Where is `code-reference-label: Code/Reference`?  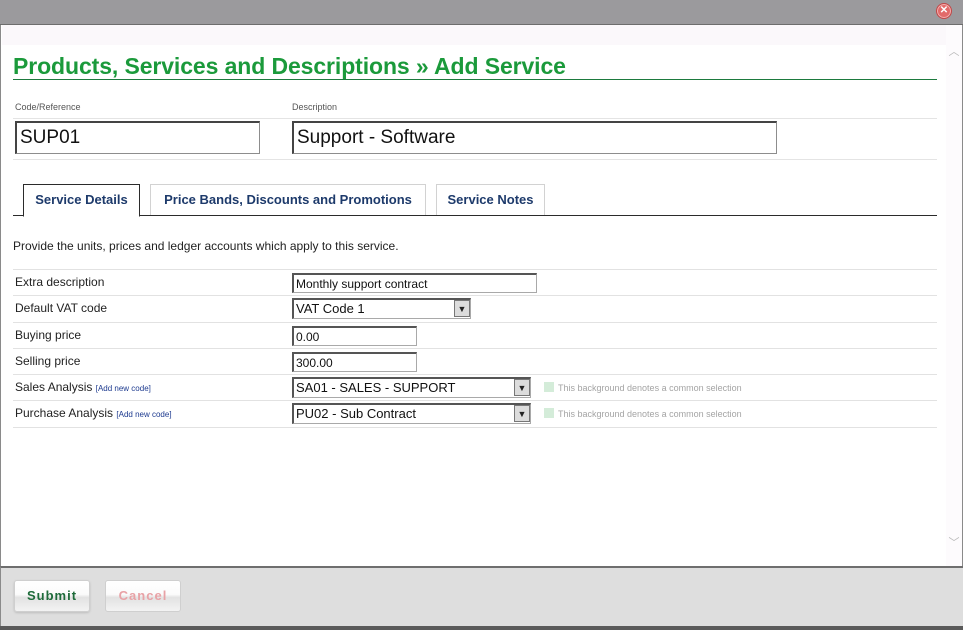
code-reference-label: Code/Reference is located at coordinates (48, 107).